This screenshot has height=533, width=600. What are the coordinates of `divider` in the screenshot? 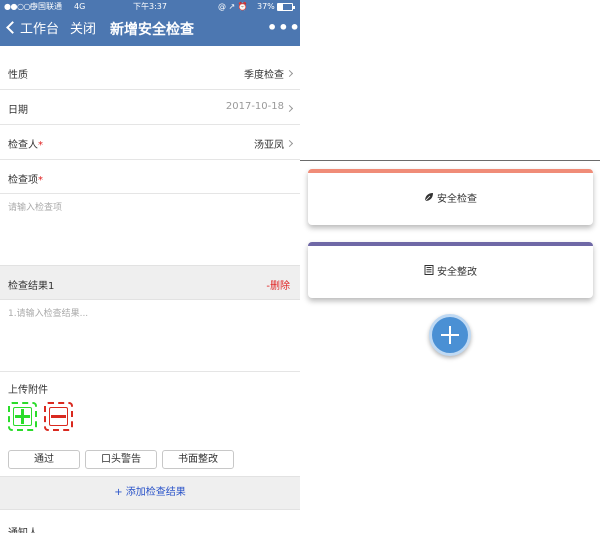 It's located at (450, 160).